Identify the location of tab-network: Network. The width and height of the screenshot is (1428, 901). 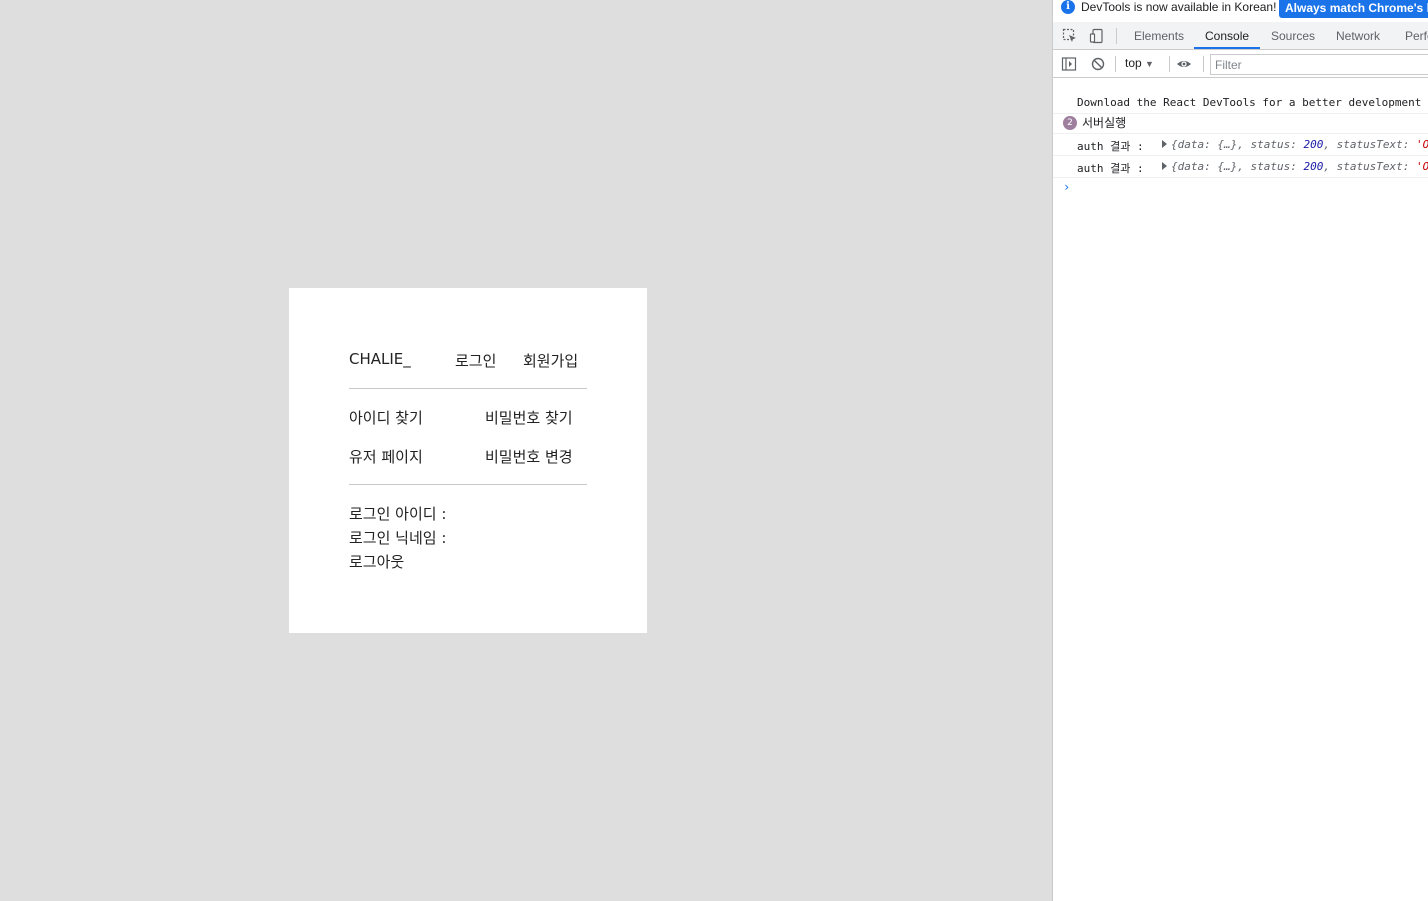
(1358, 36).